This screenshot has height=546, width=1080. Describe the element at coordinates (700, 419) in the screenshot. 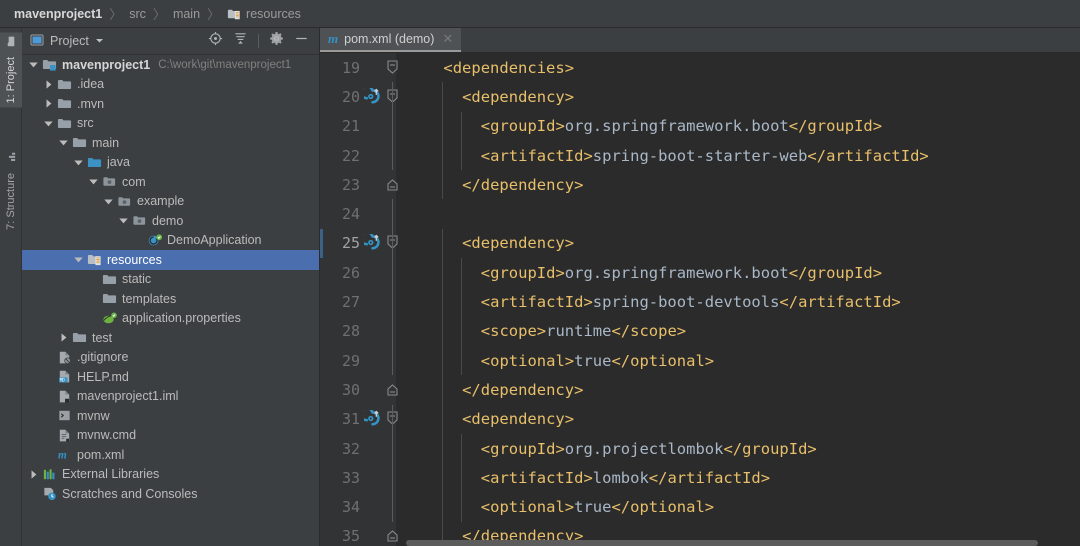

I see `code-line: 31 <dependency>` at that location.